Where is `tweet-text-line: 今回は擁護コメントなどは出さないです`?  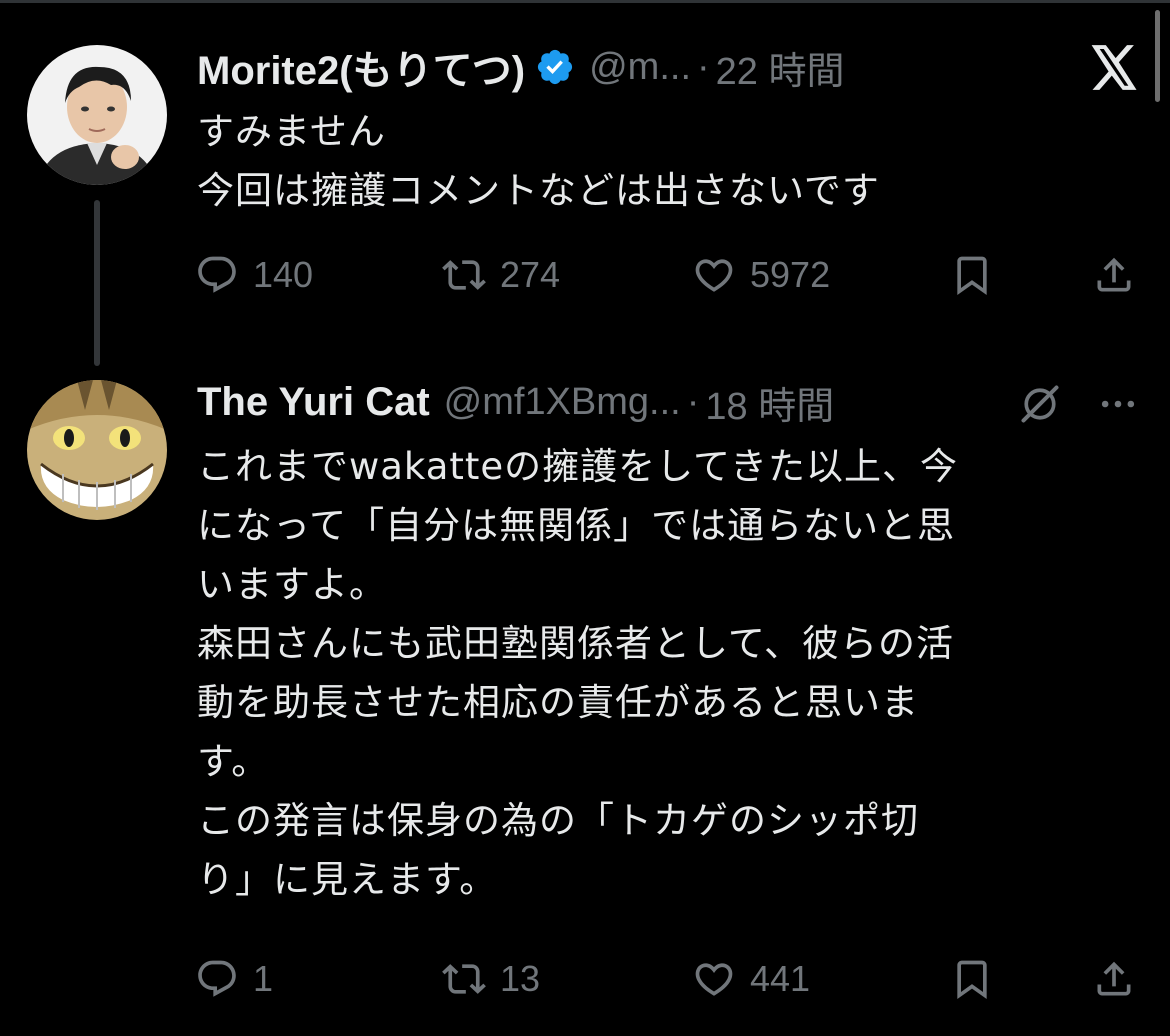
tweet-text-line: 今回は擁護コメントなどは出さないです is located at coordinates (538, 190).